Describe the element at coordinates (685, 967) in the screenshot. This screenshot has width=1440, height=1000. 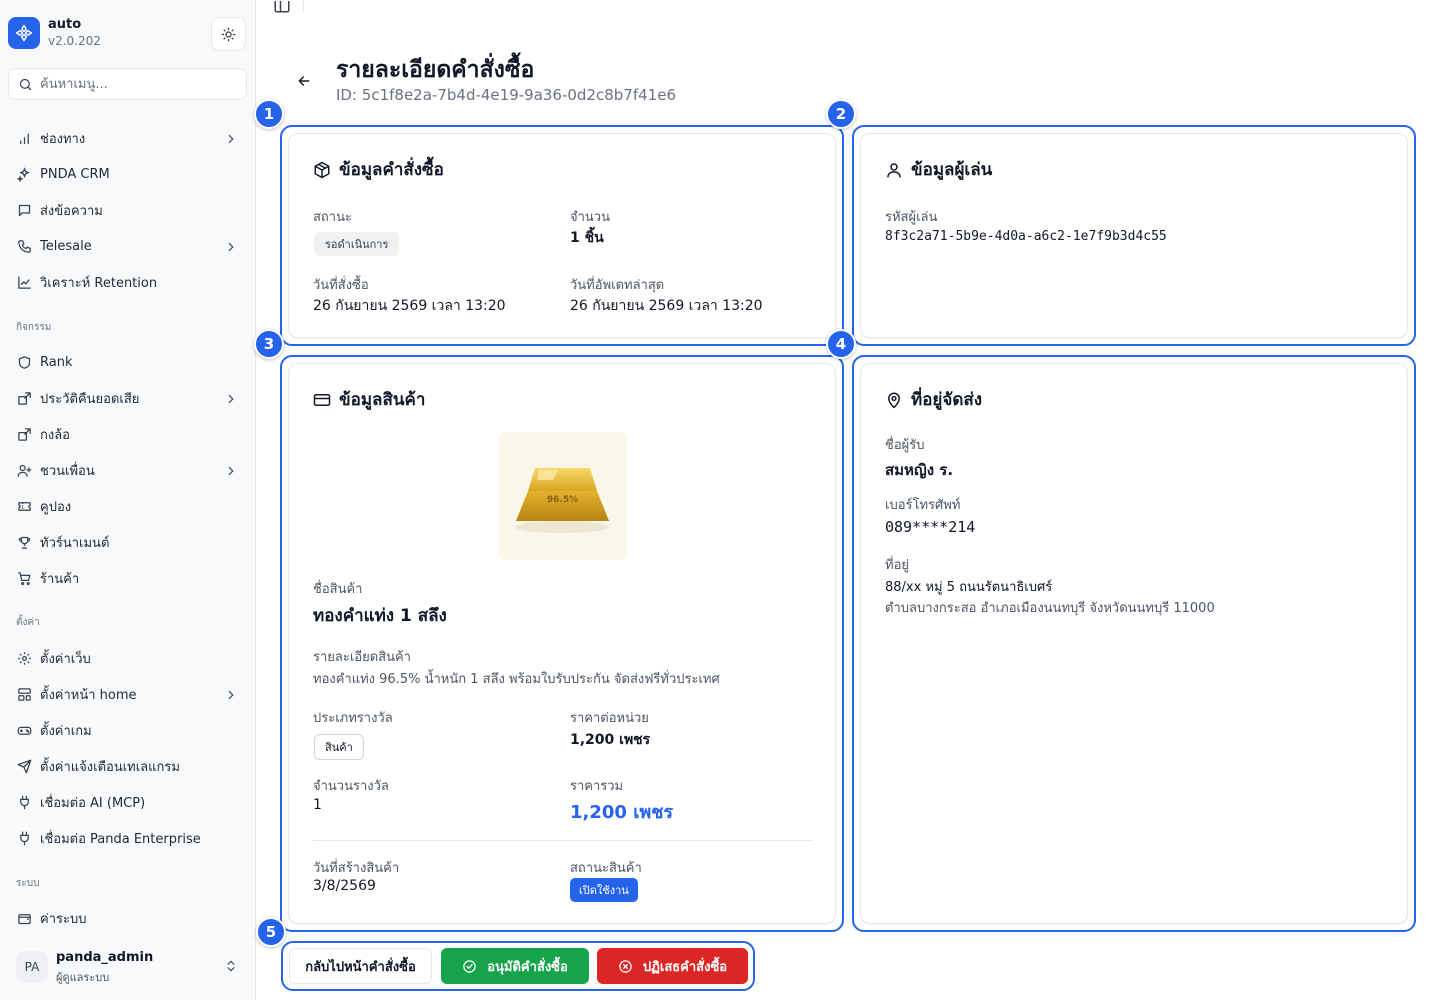
I see `reject-order-label: ปฏิเสธคำสั่งซื้อ` at that location.